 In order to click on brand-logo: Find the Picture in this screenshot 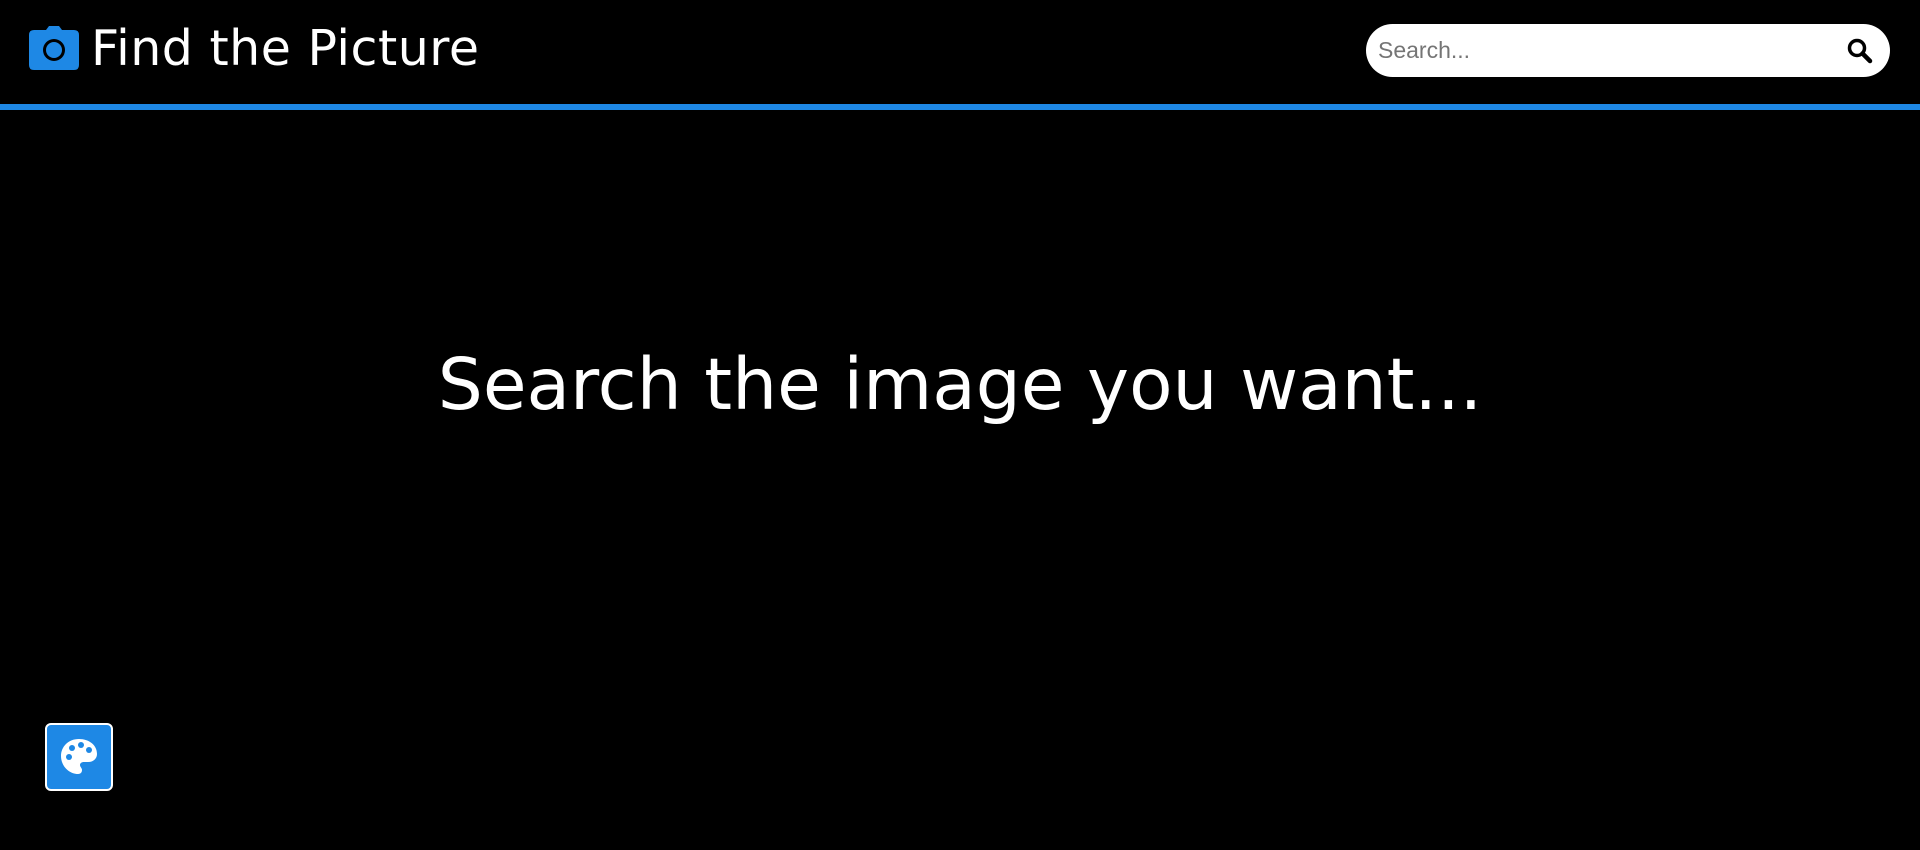, I will do `click(254, 48)`.